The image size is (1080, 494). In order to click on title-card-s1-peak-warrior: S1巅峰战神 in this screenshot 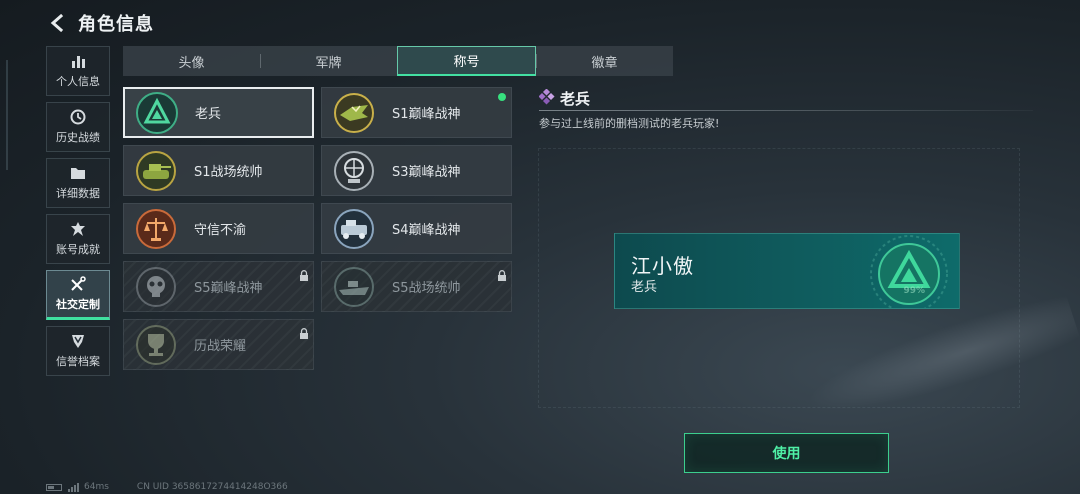, I will do `click(416, 112)`.